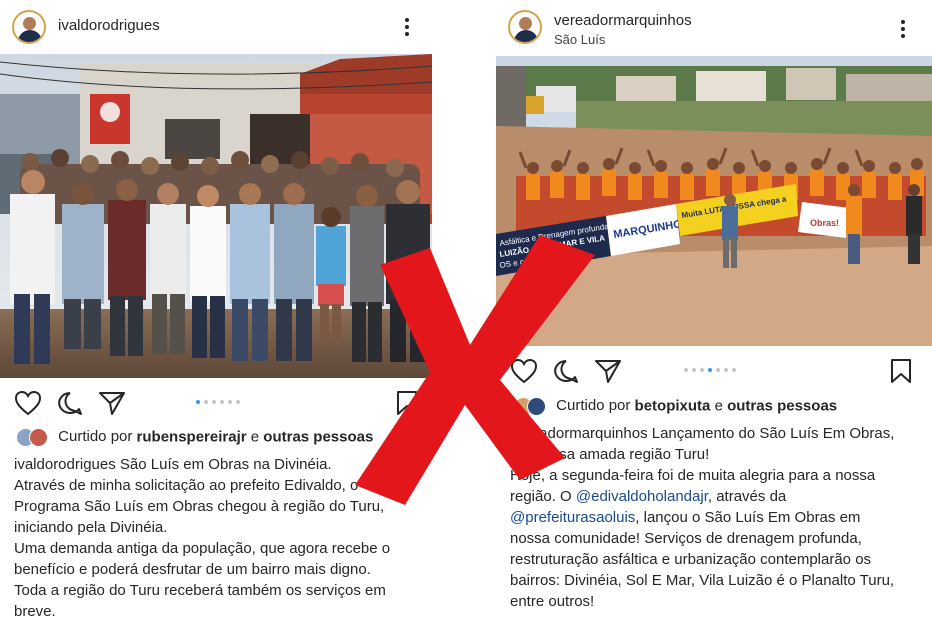  I want to click on caption-text: , através da, so click(747, 496).